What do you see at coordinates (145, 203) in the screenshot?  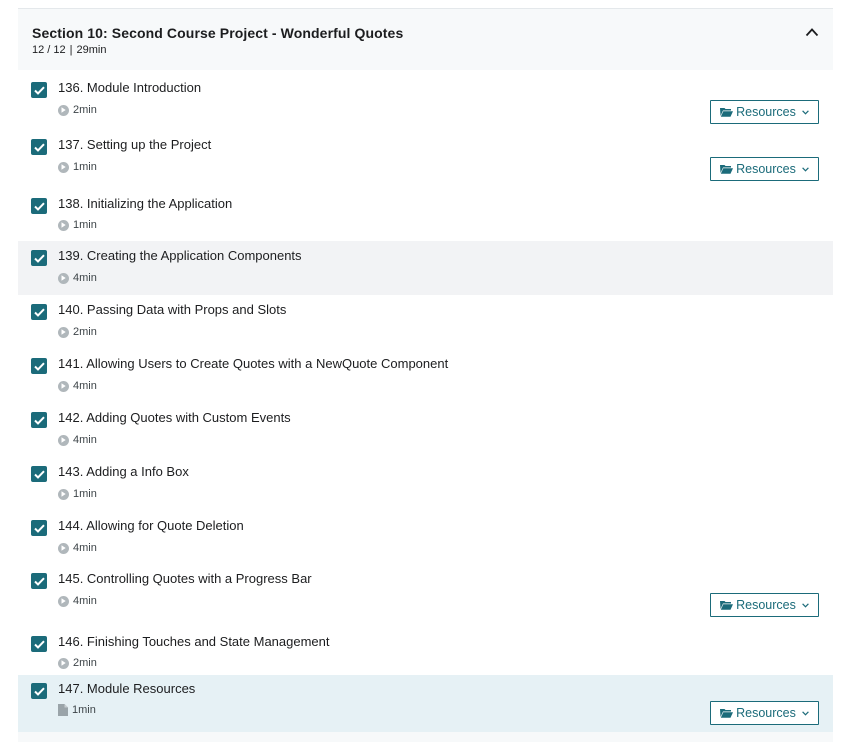 I see `lecture-title: 138. Initializing the Application` at bounding box center [145, 203].